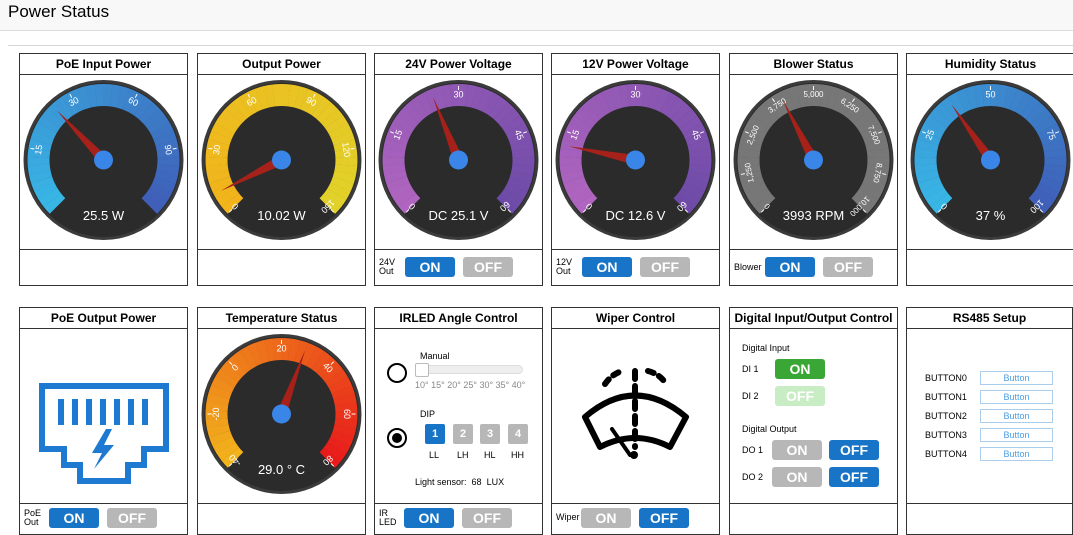  Describe the element at coordinates (74, 518) in the screenshot. I see `poe-on-button: ON` at that location.